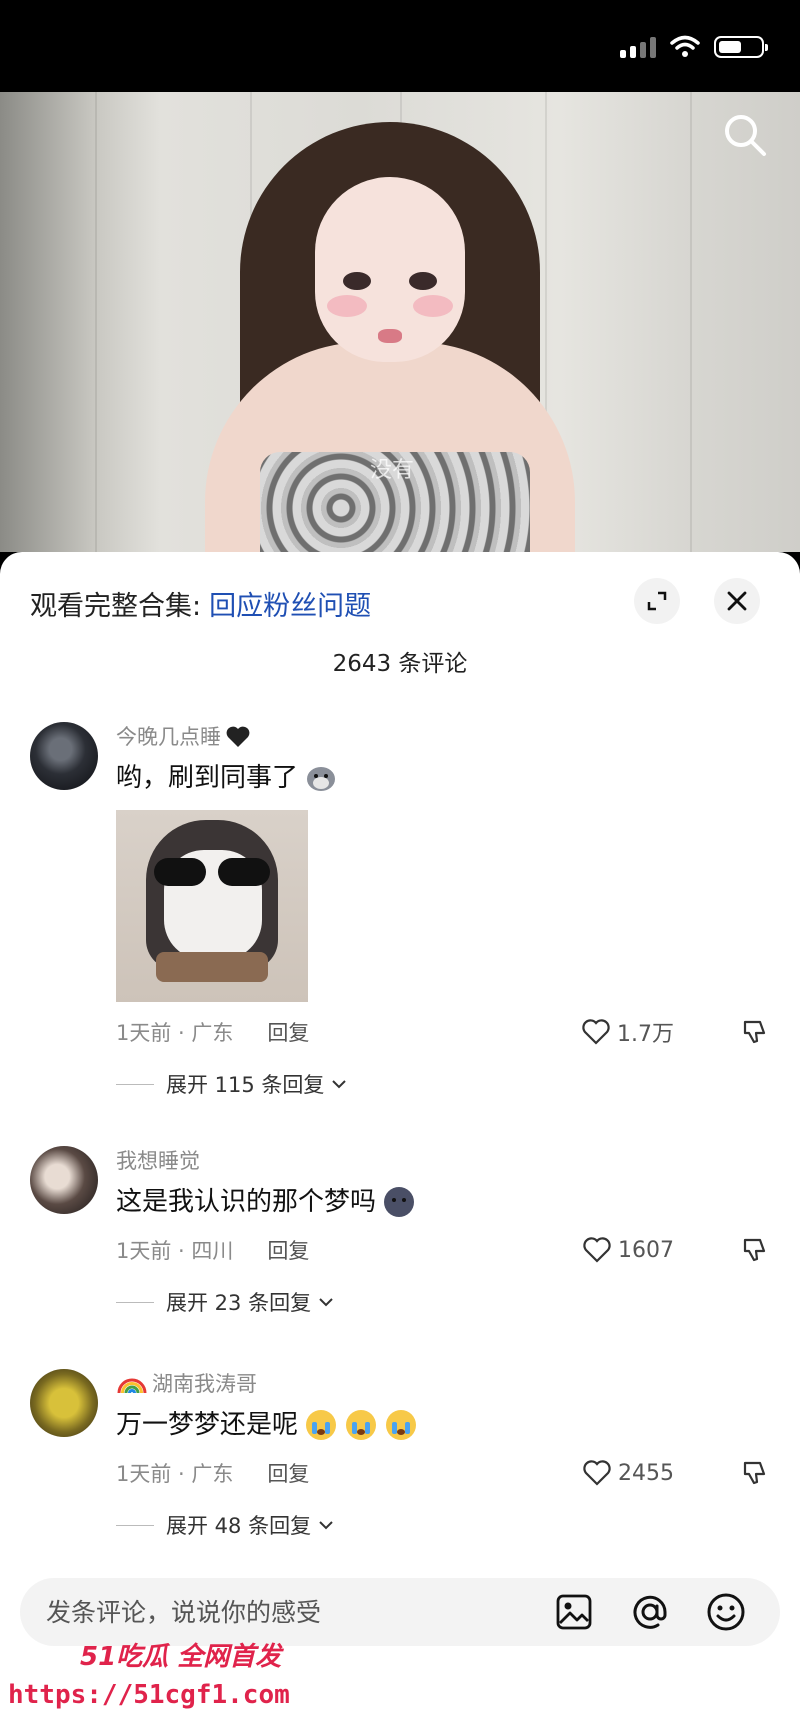 This screenshot has height=1723, width=800. Describe the element at coordinates (443, 1302) in the screenshot. I see `expand-replies-button: 展开 23 条回复` at that location.